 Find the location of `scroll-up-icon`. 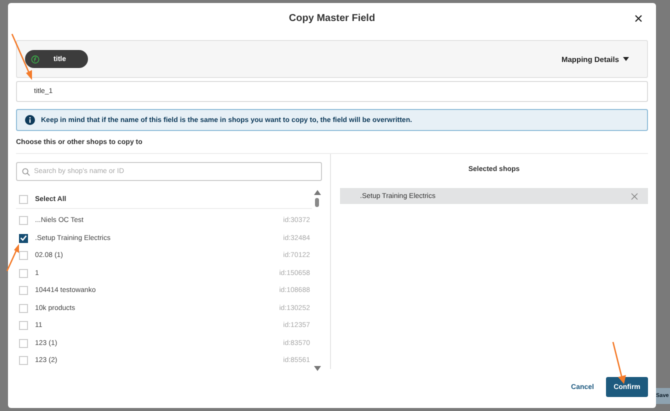

scroll-up-icon is located at coordinates (317, 192).